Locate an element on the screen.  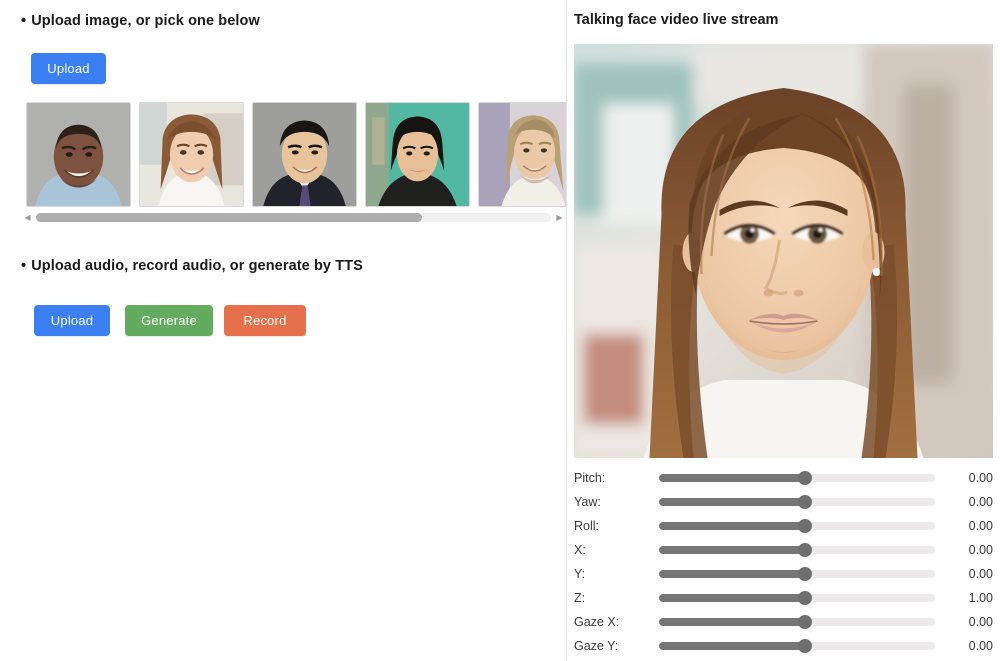
slider-gaze-y is located at coordinates (797, 646).